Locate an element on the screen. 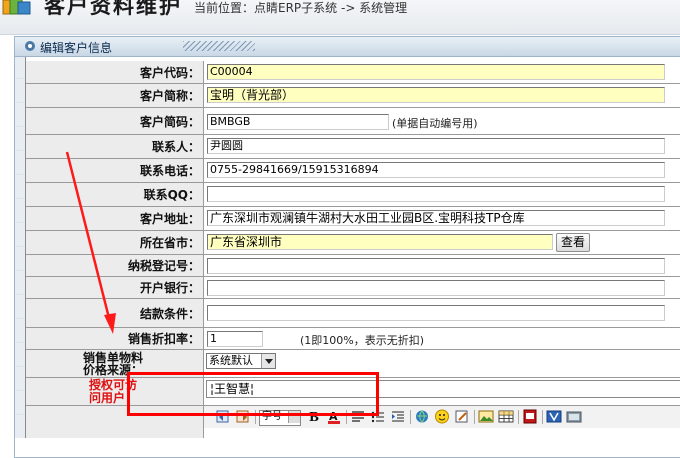 The width and height of the screenshot is (680, 458). contact-input: 尹圆圆 is located at coordinates (436, 146).